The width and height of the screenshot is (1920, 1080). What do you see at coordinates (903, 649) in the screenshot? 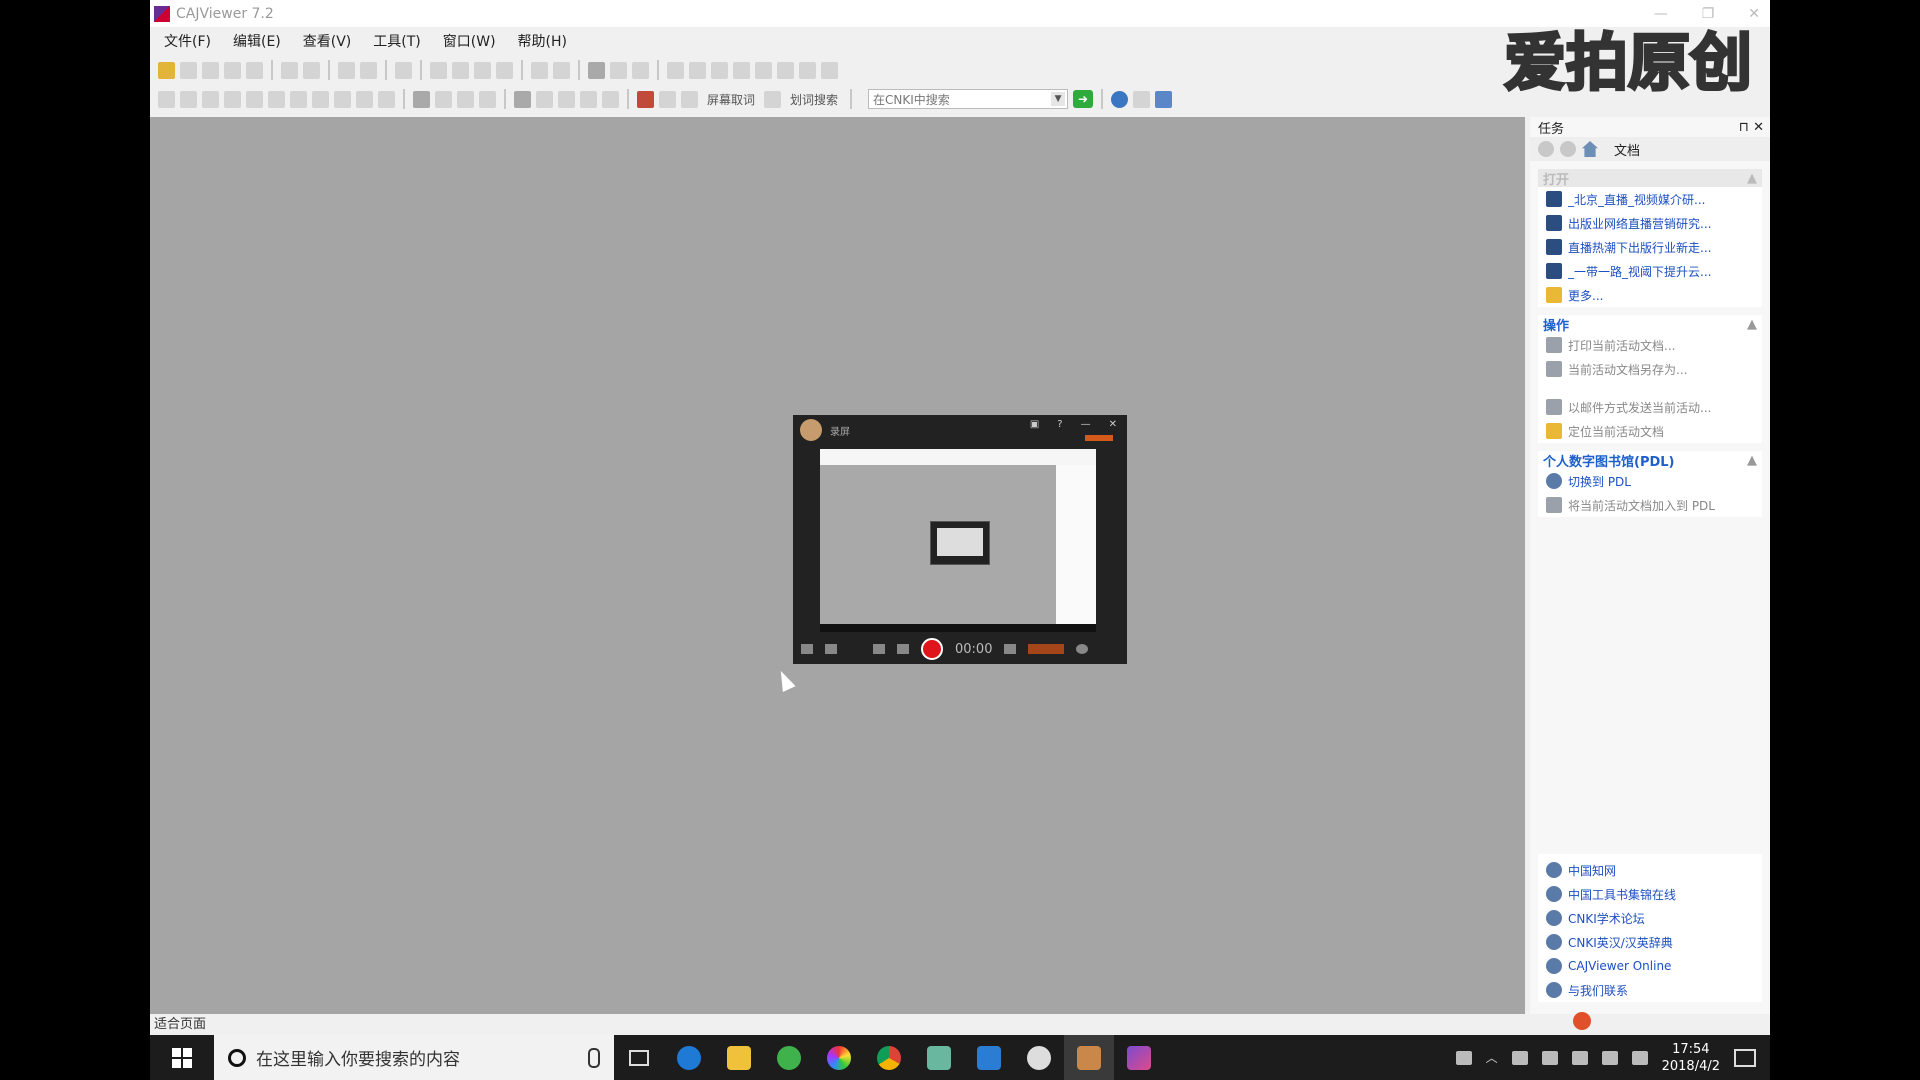
I see `region-icon` at bounding box center [903, 649].